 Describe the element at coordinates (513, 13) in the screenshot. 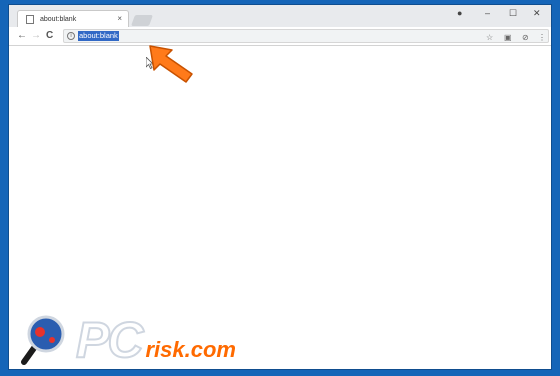

I see `maximize-button: ☐` at that location.